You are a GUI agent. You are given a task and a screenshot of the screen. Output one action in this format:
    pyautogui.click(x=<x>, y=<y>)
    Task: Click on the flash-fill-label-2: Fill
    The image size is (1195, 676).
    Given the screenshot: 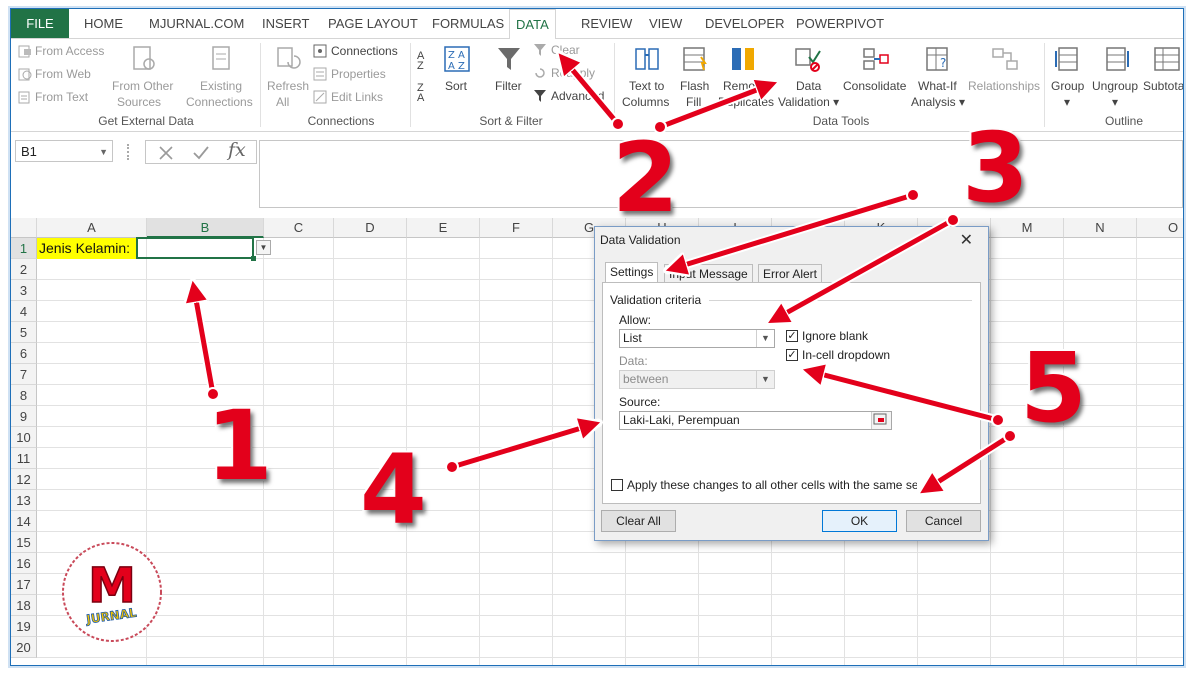 What is the action you would take?
    pyautogui.click(x=693, y=102)
    